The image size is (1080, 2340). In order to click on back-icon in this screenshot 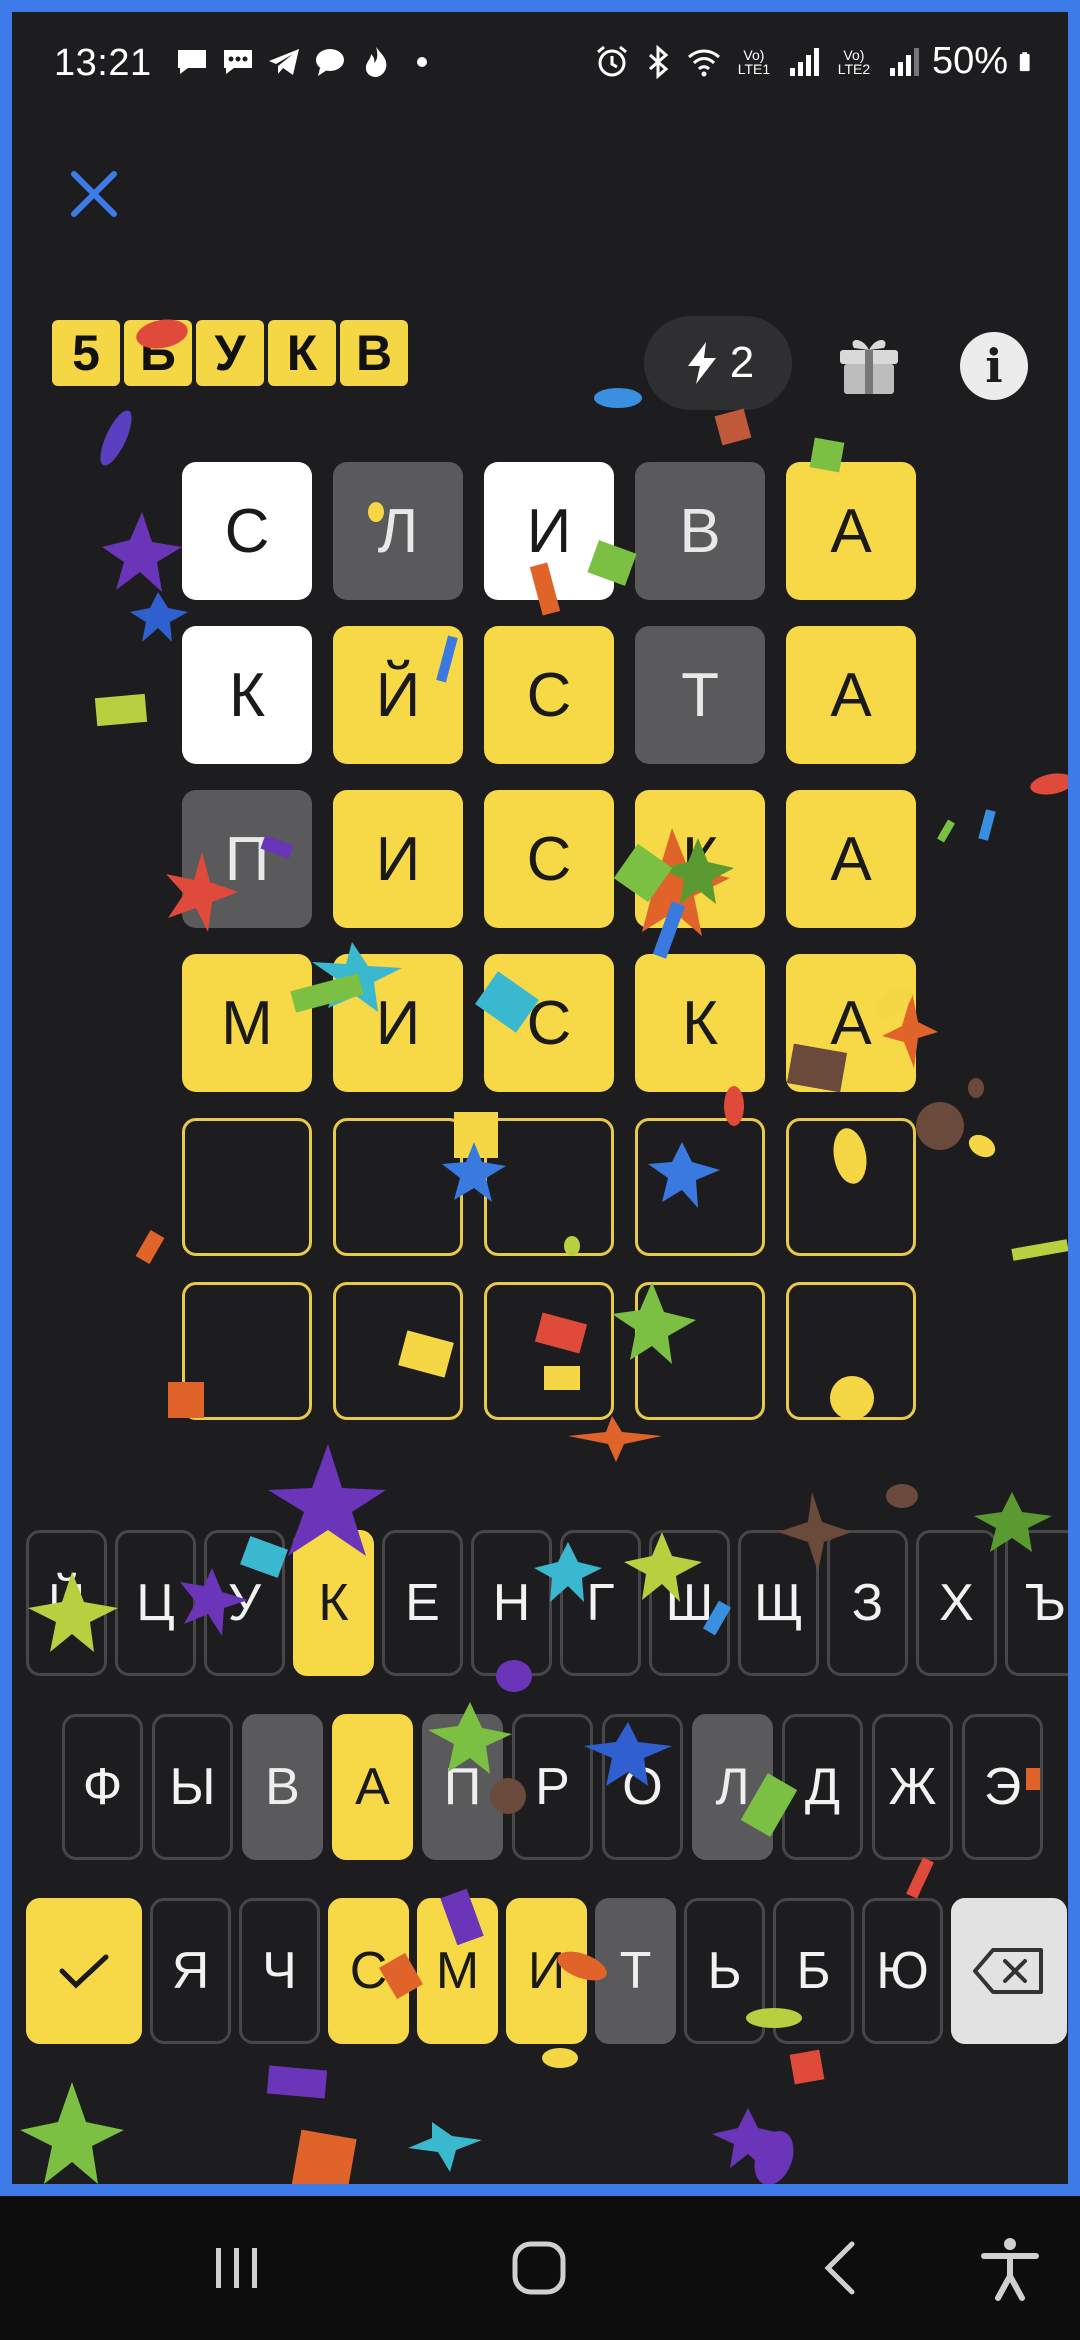, I will do `click(842, 2268)`.